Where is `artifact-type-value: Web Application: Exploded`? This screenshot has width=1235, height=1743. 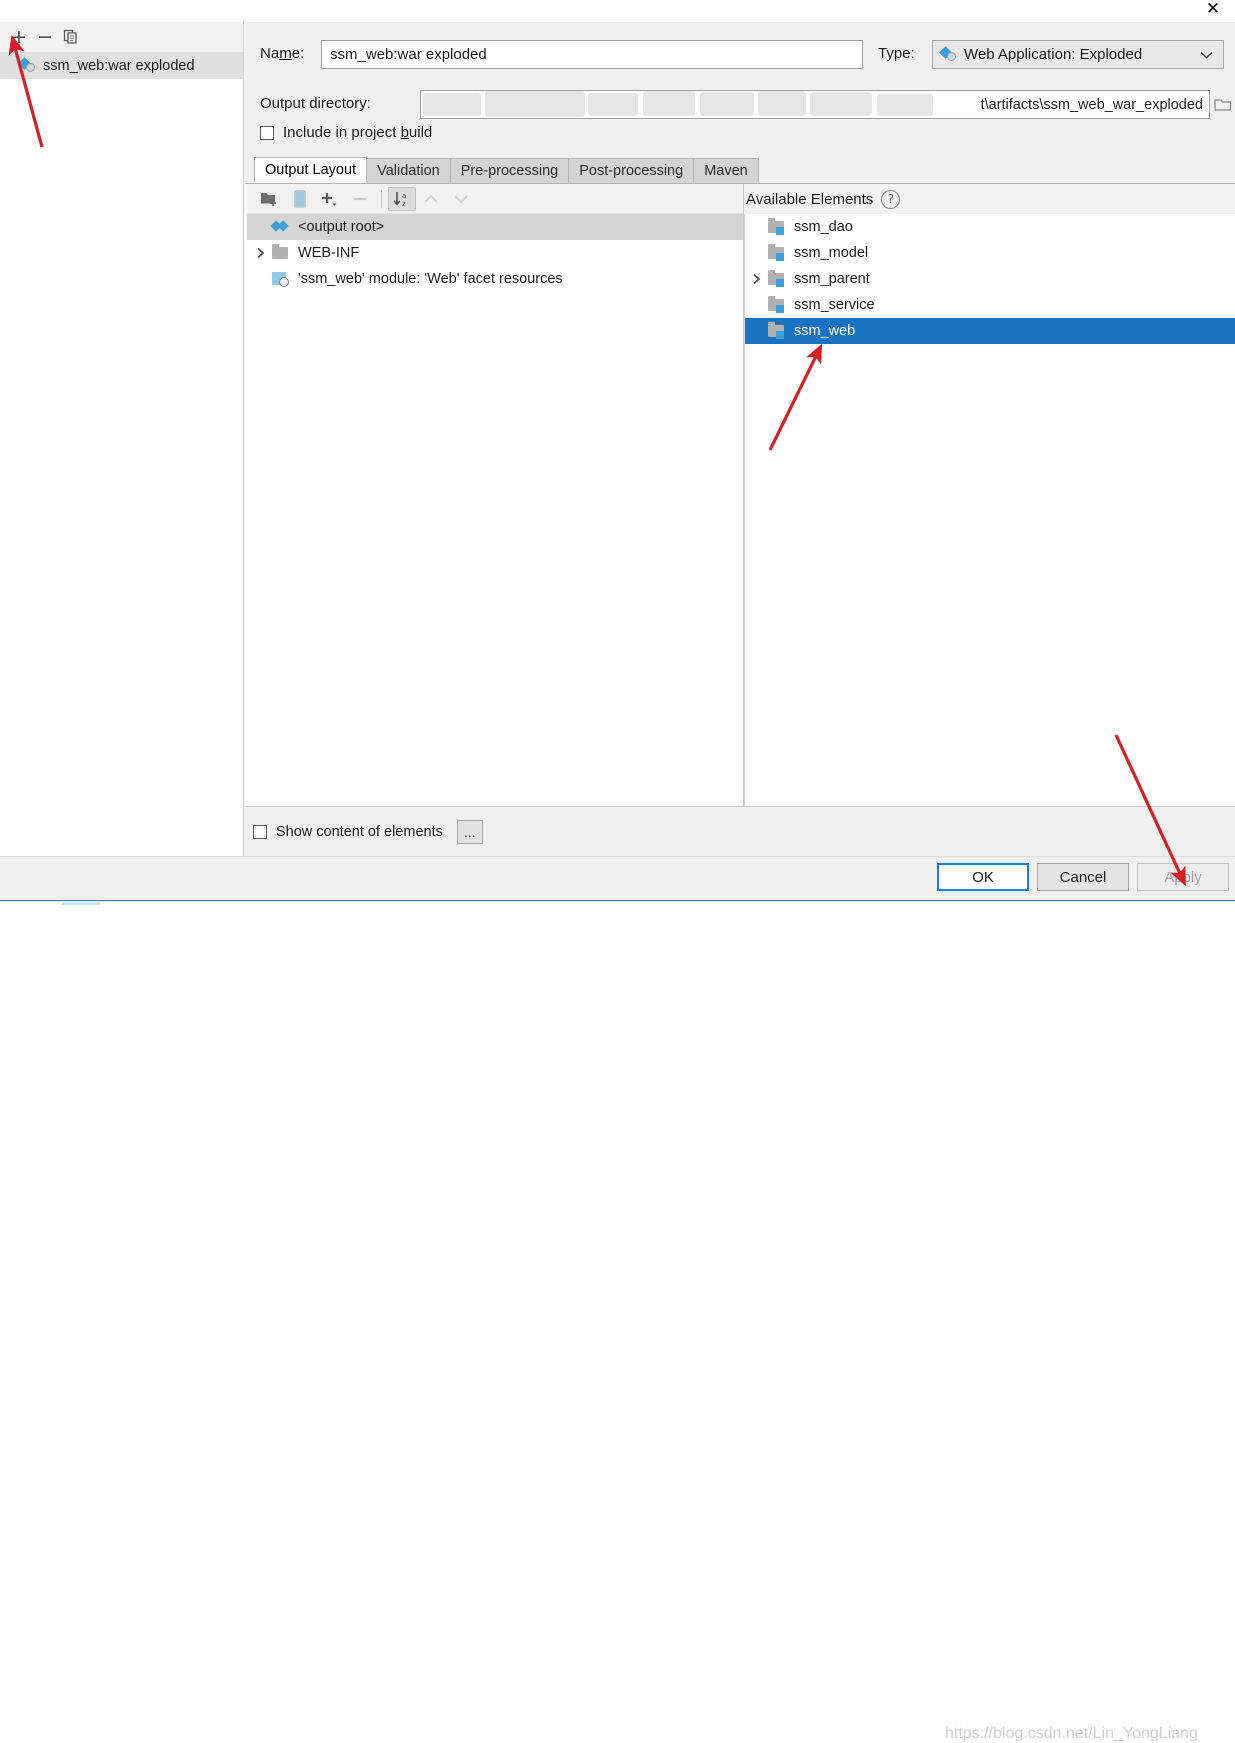
artifact-type-value: Web Application: Exploded is located at coordinates (1053, 54).